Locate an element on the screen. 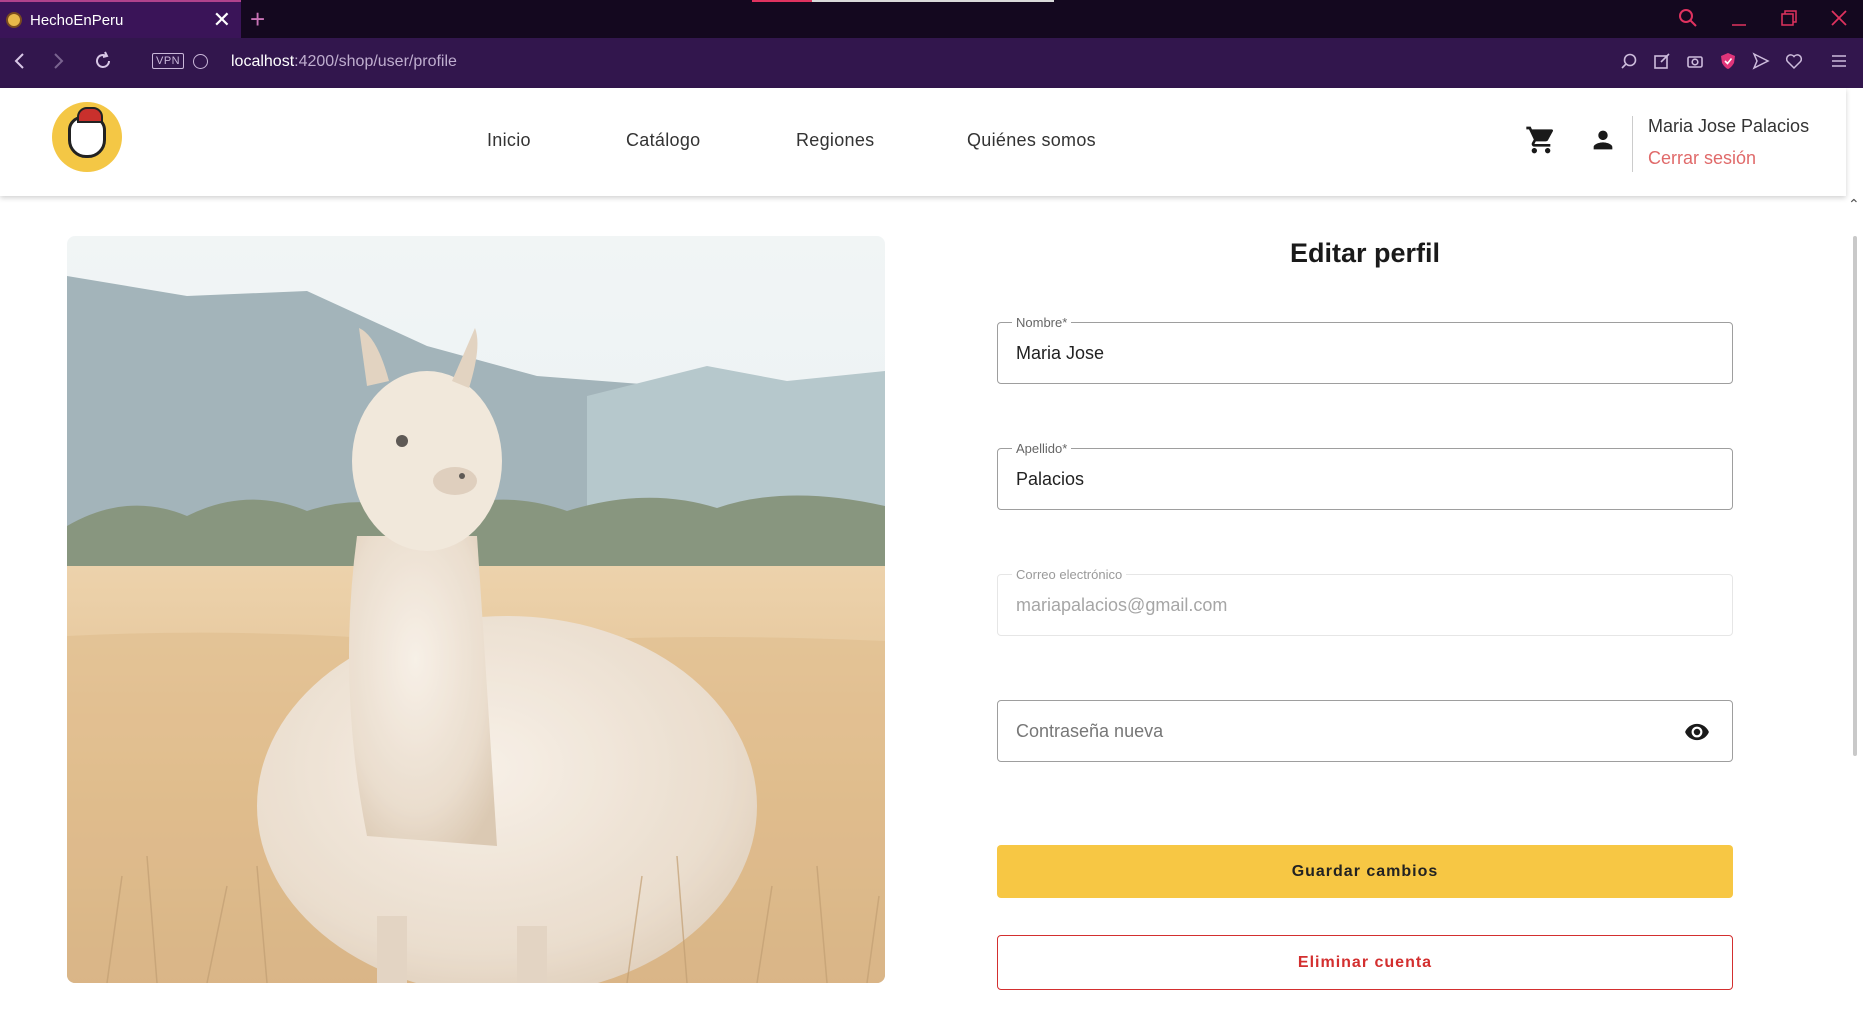  nav-regiones: Regiones is located at coordinates (835, 140).